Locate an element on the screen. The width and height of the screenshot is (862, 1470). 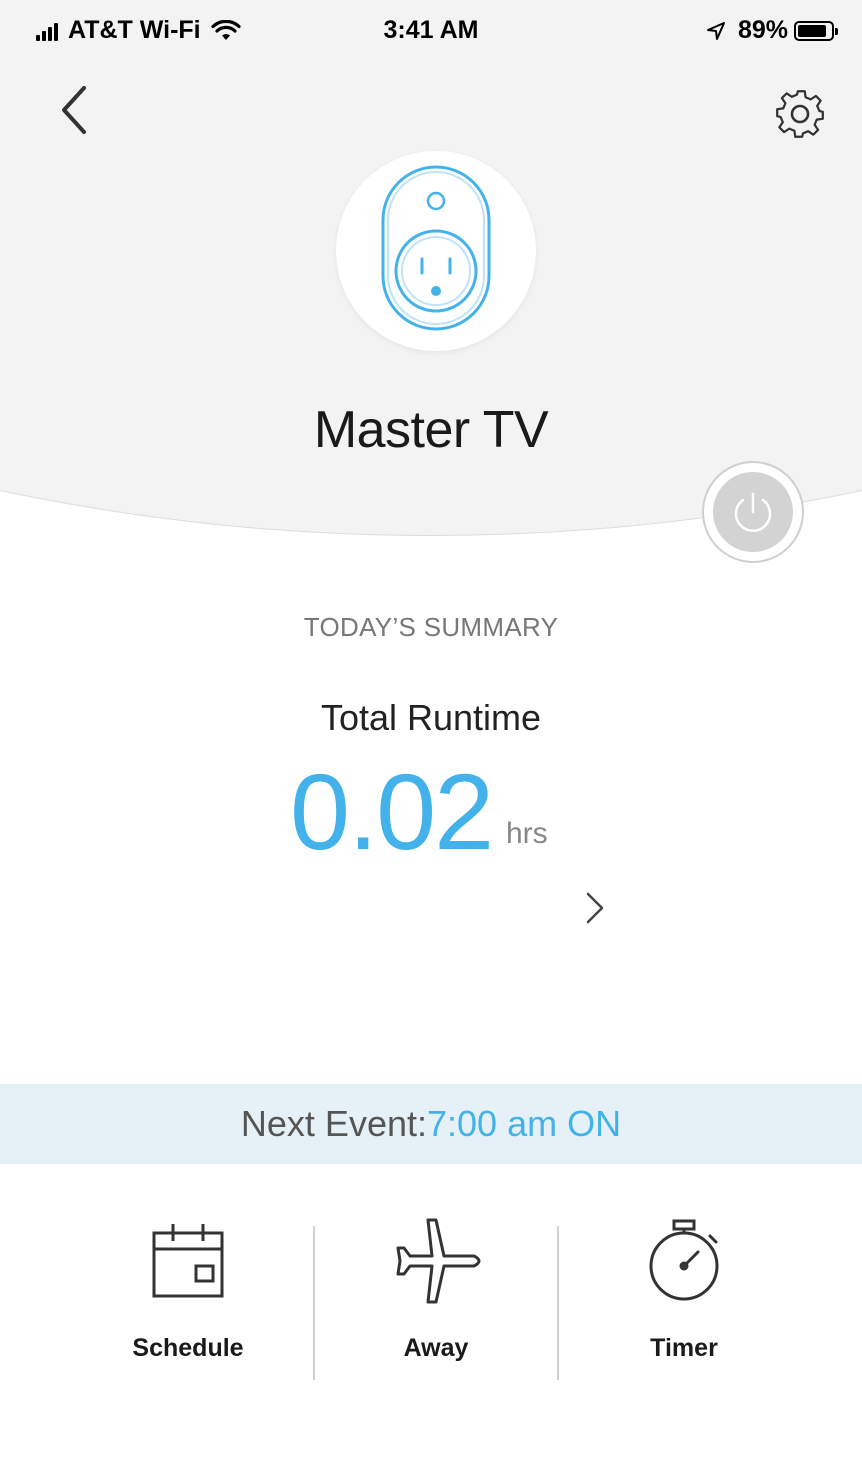
chevron-right-icon is located at coordinates (595, 908).